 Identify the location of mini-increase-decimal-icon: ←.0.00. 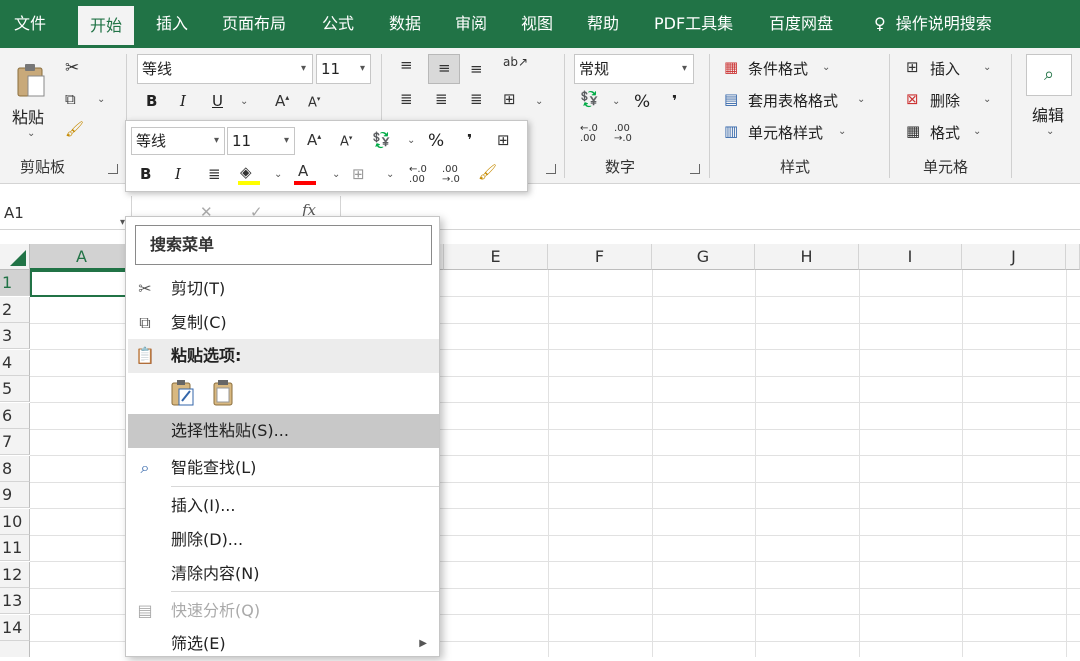
(418, 175).